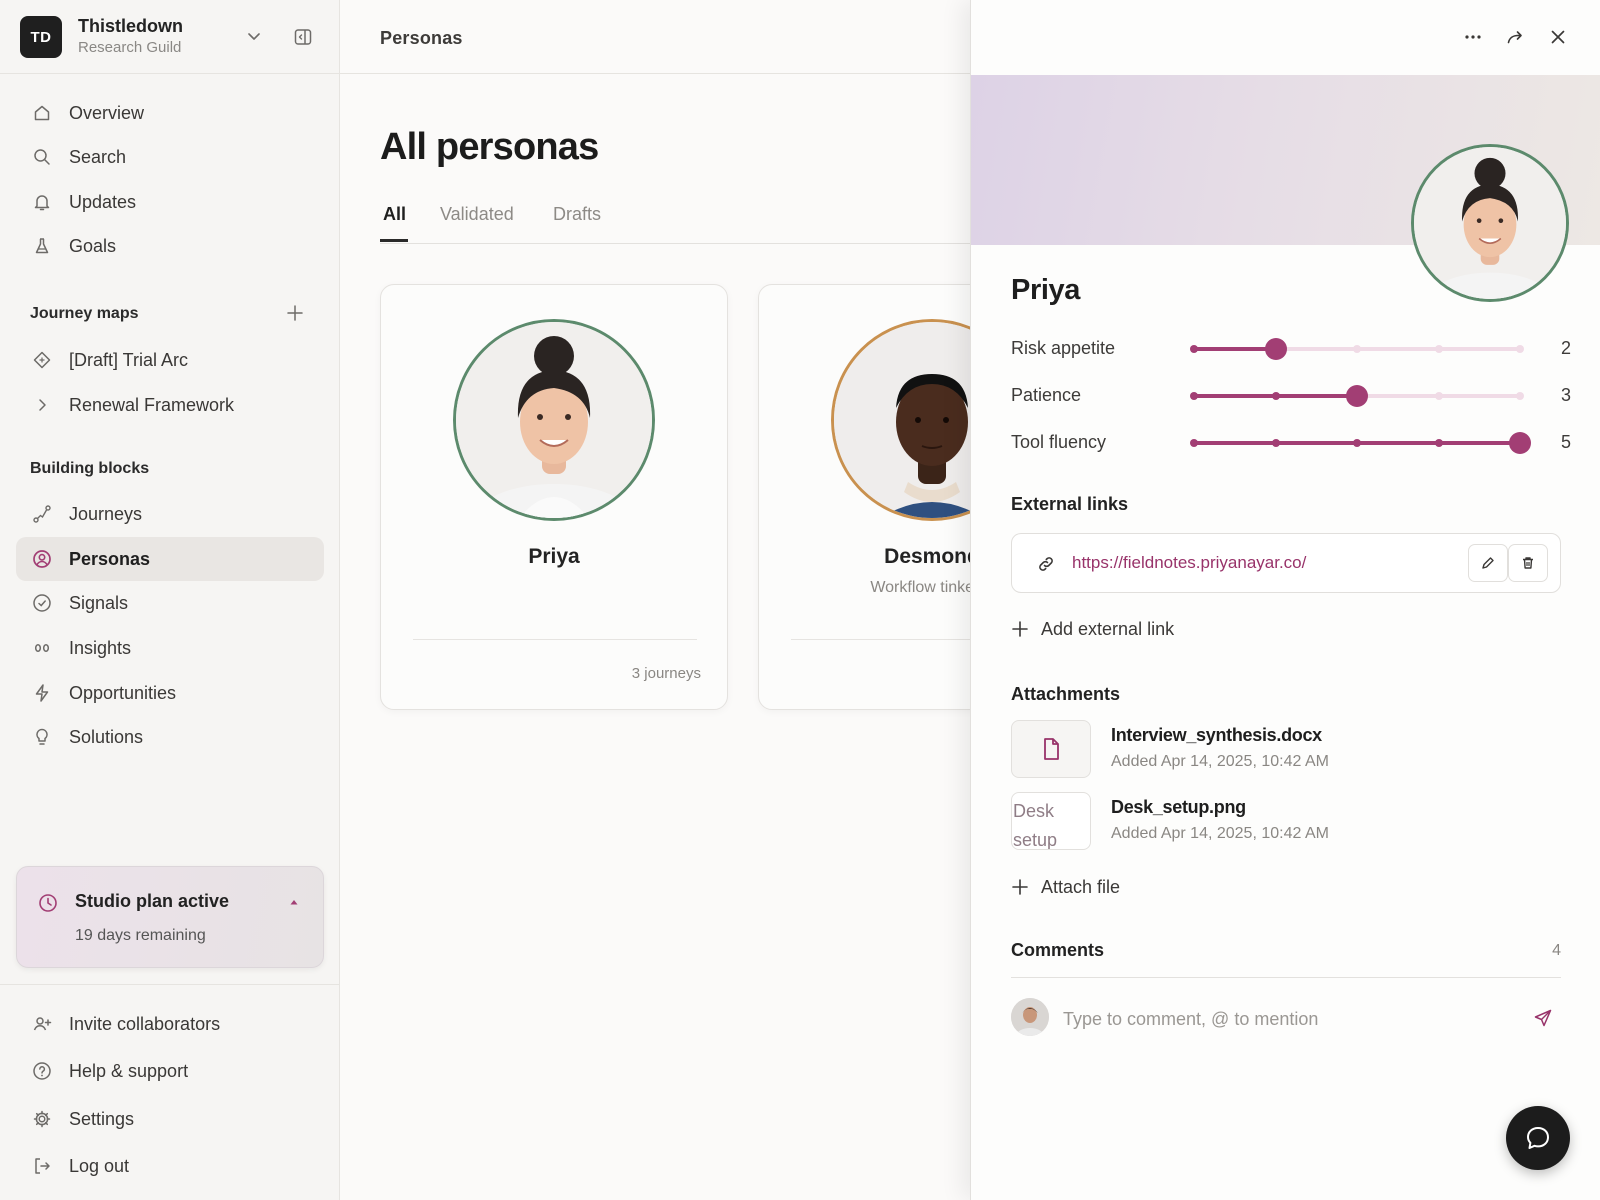  I want to click on sidebar-item-label: Opportunities, so click(123, 692).